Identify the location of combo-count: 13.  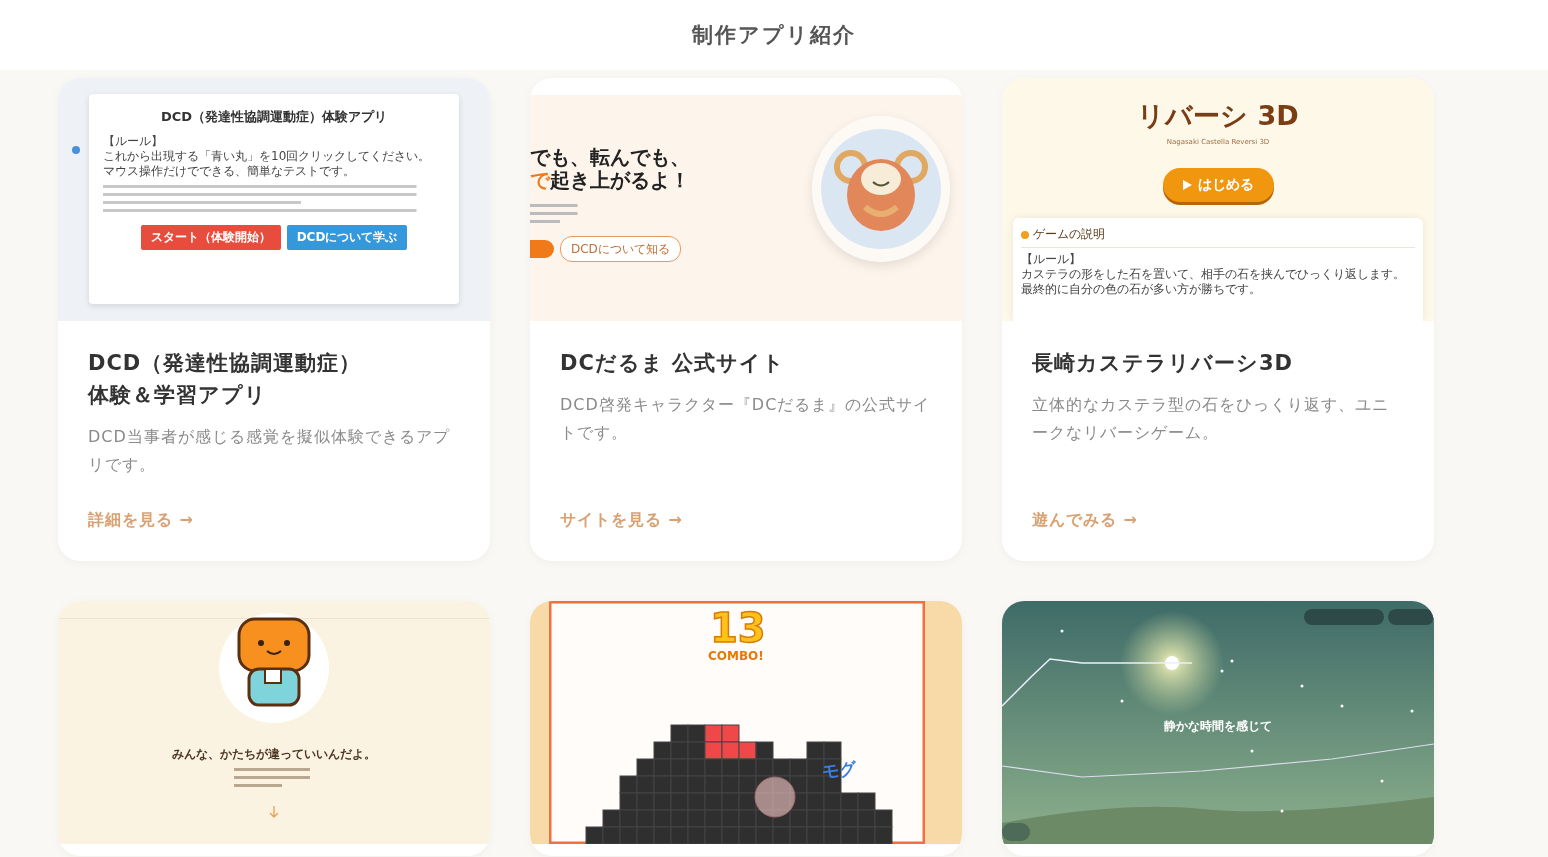
(738, 628).